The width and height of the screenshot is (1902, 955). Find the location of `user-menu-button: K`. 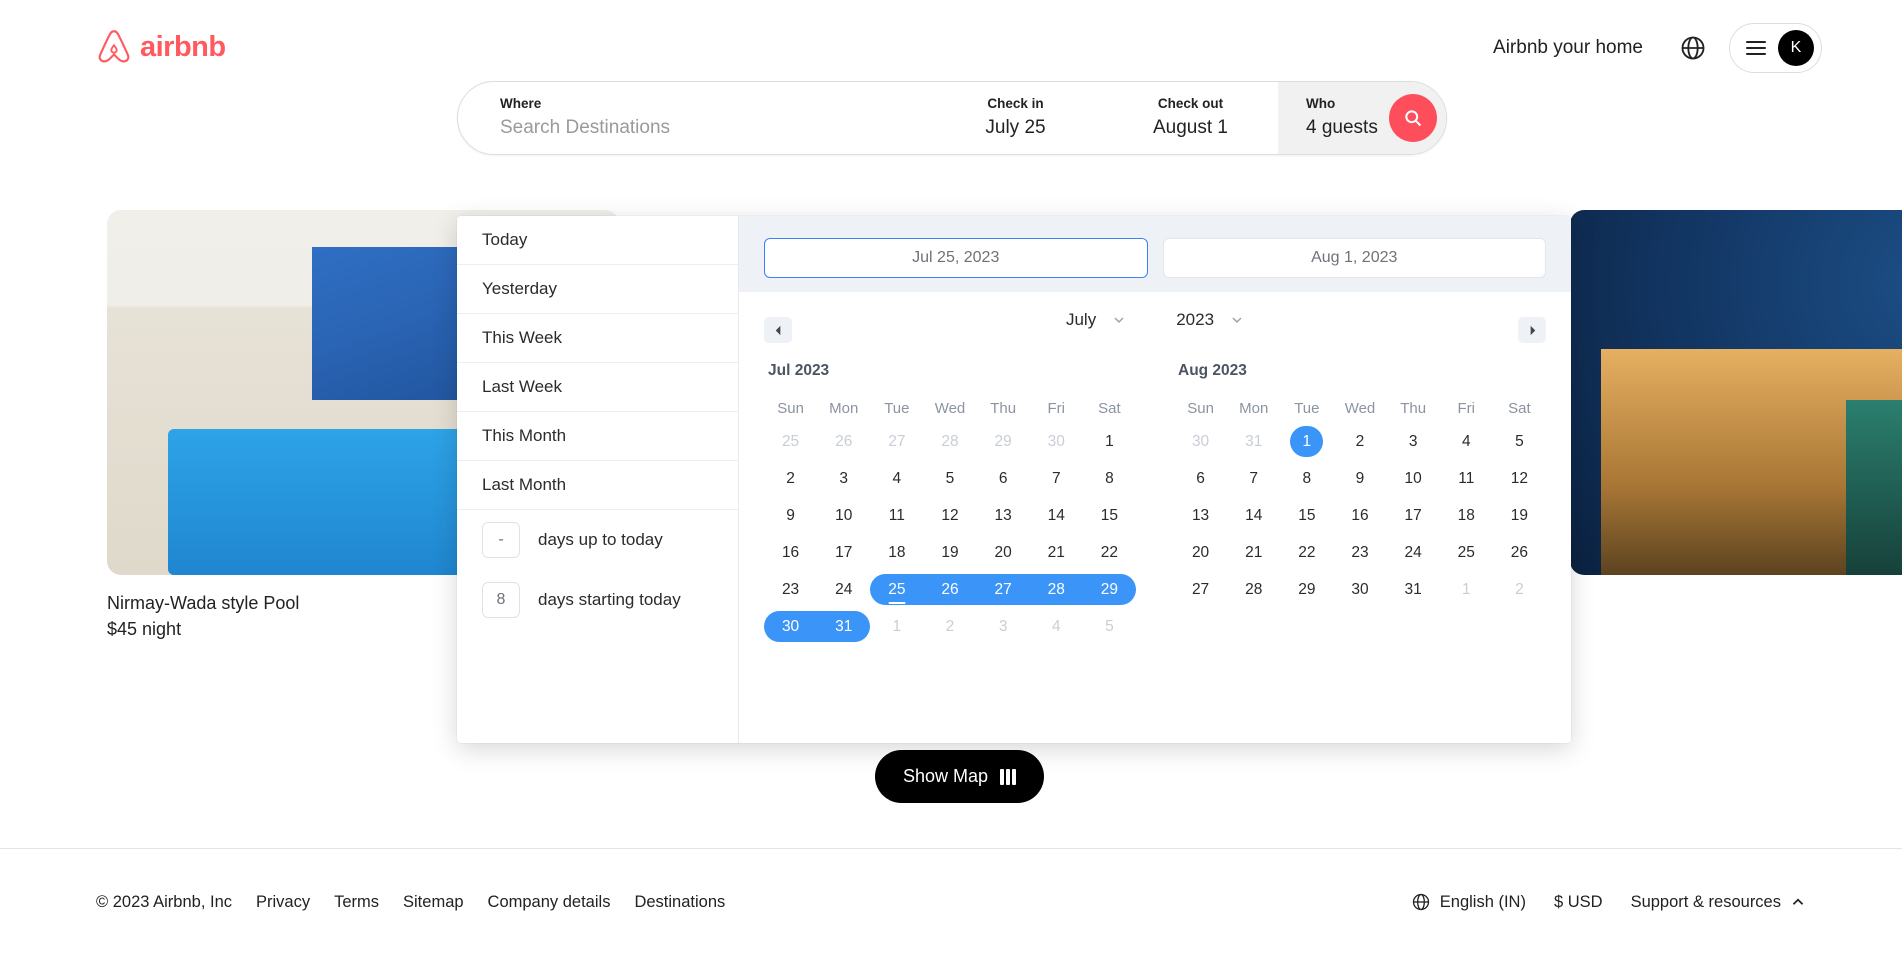

user-menu-button: K is located at coordinates (1775, 48).